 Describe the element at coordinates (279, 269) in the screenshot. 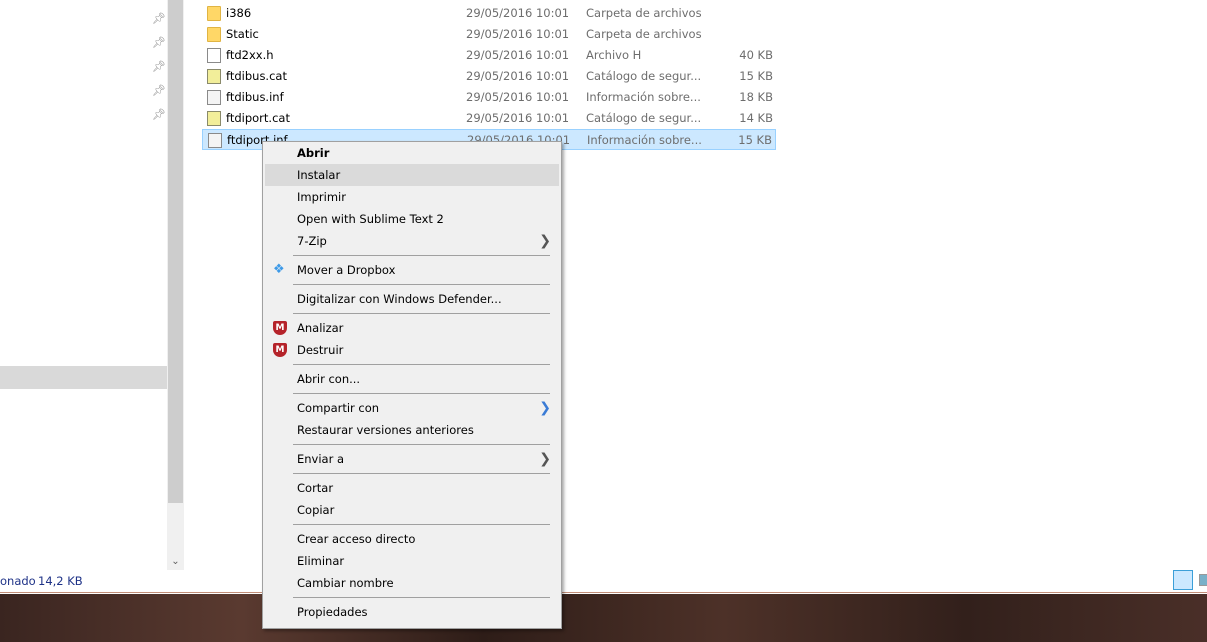

I see `dropbox-icon: ❖` at that location.